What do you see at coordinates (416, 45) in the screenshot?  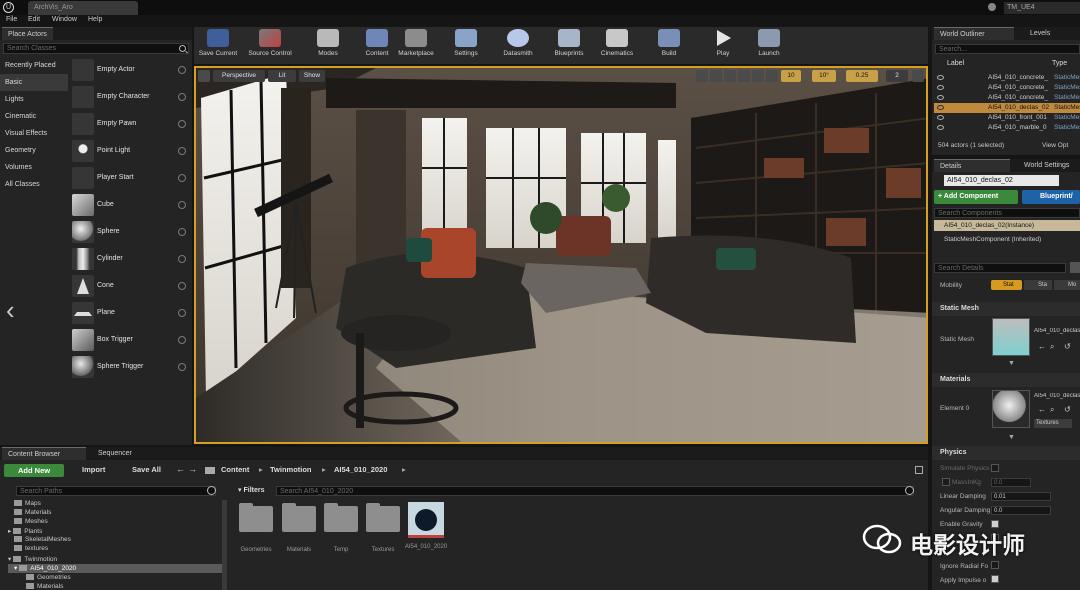 I see `marketplace-button: Marketplace` at bounding box center [416, 45].